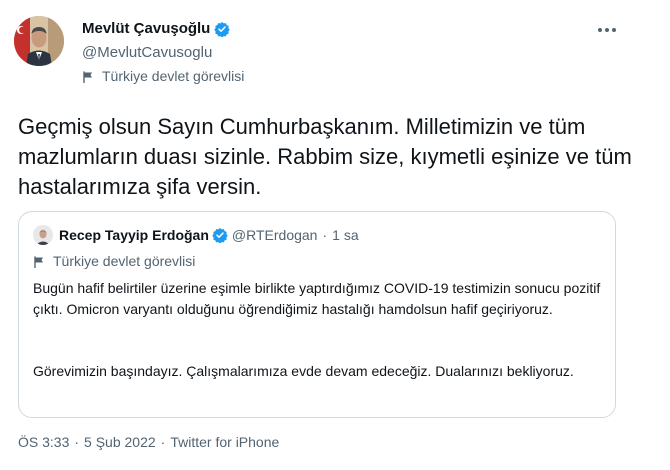  I want to click on author-name-row: Mevlüt Çavuşoğlu, so click(156, 28).